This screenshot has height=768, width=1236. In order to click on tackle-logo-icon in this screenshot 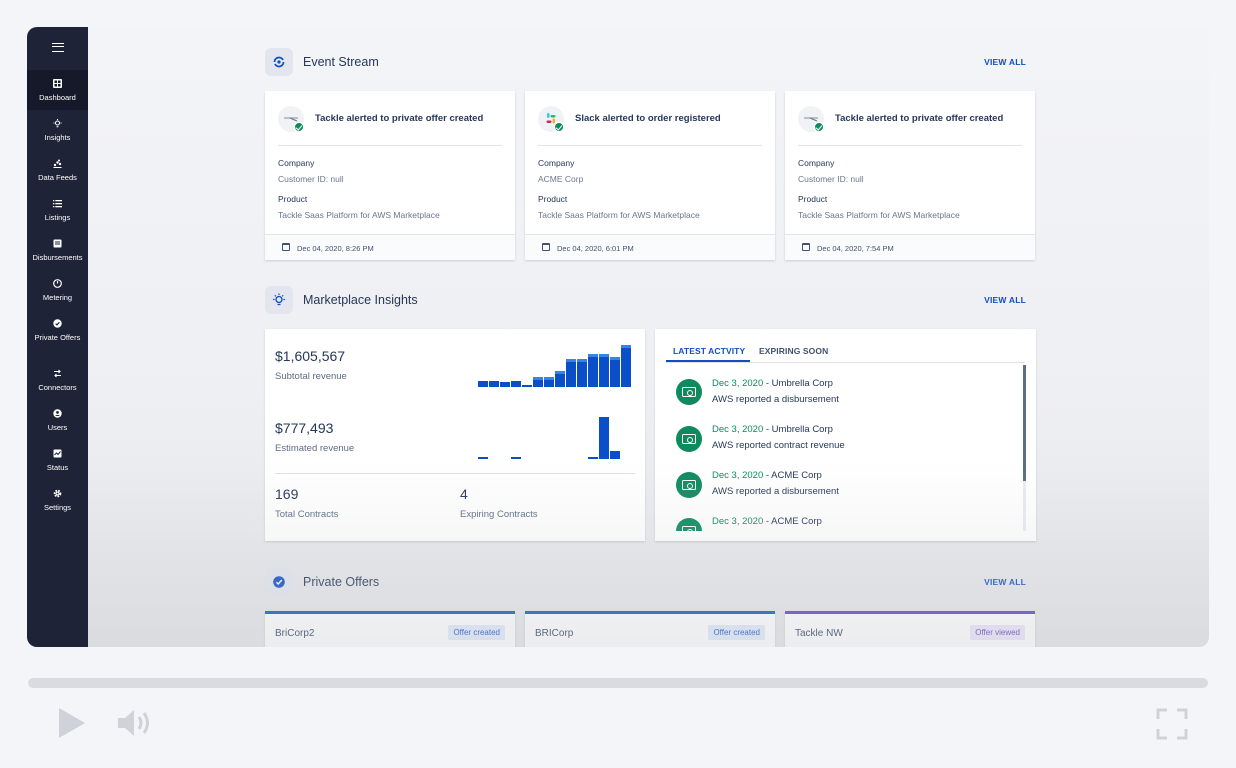, I will do `click(291, 119)`.